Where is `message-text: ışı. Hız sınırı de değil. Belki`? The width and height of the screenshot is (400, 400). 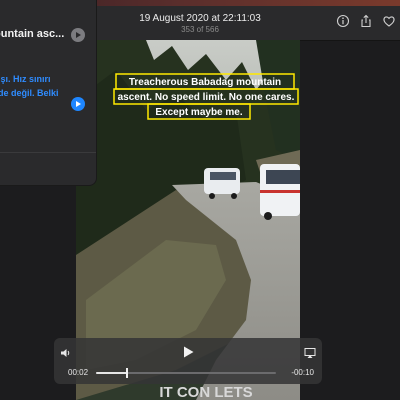
message-text: ışı. Hız sınırı de değil. Belki is located at coordinates (29, 86).